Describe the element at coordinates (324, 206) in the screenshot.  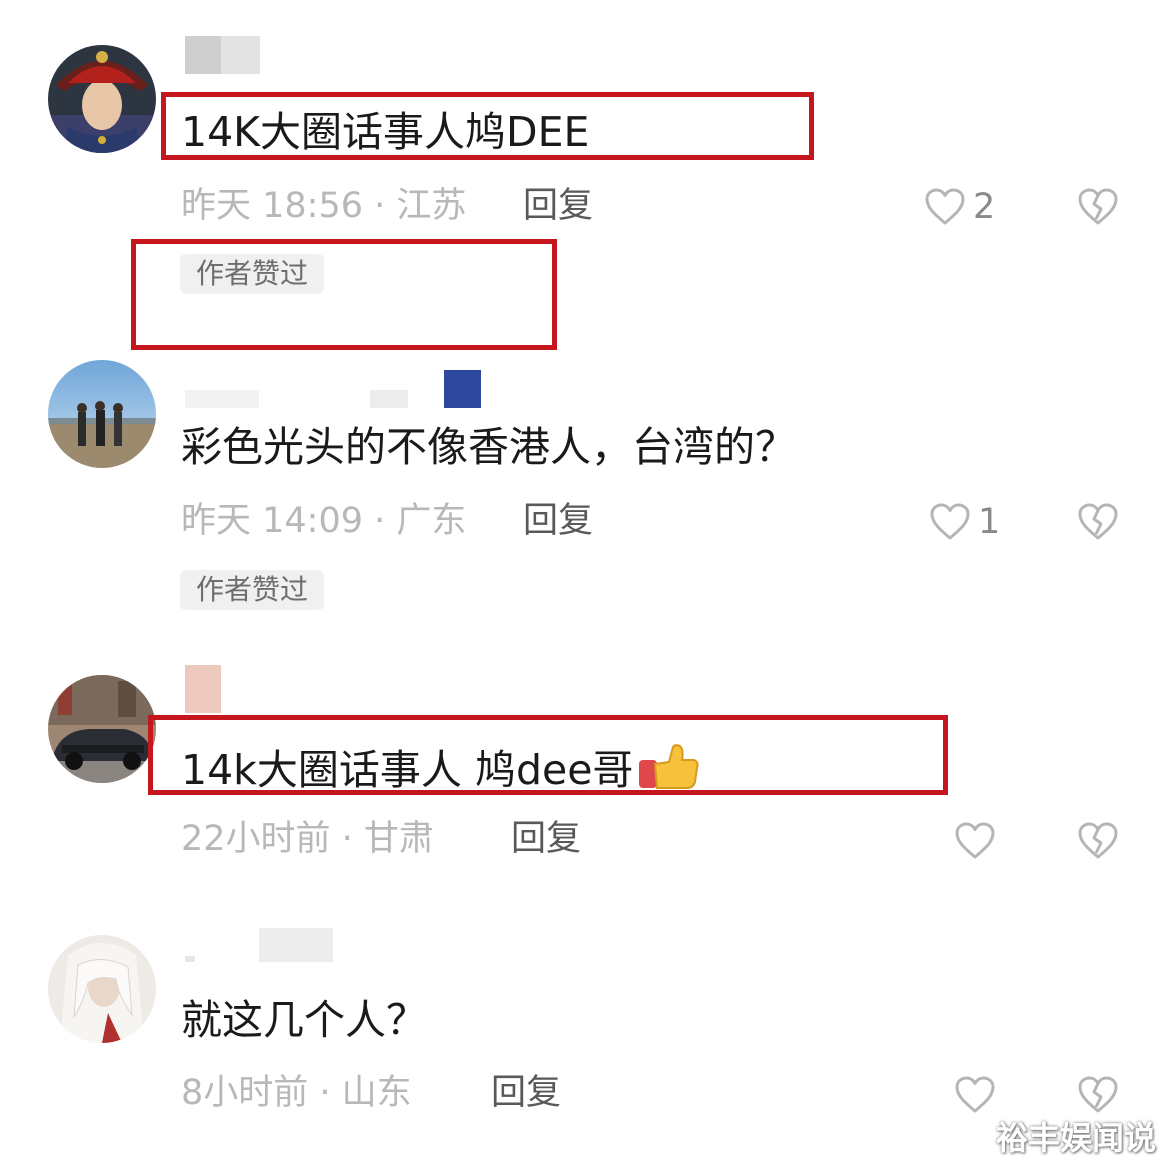
I see `comment-meta: 昨天 18:56 · 江苏` at that location.